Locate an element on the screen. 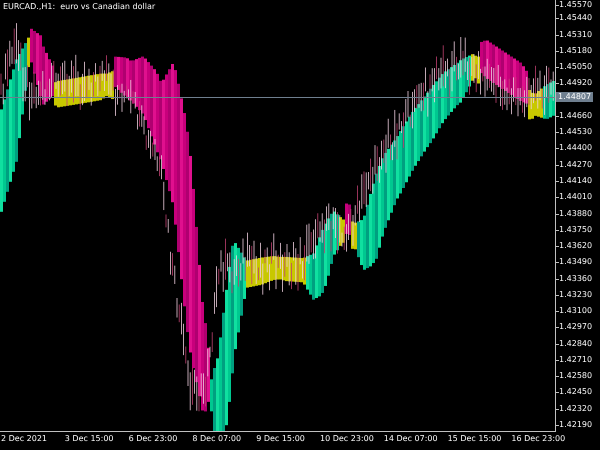 The height and width of the screenshot is (450, 600). price-label: 1.44010 is located at coordinates (575, 197).